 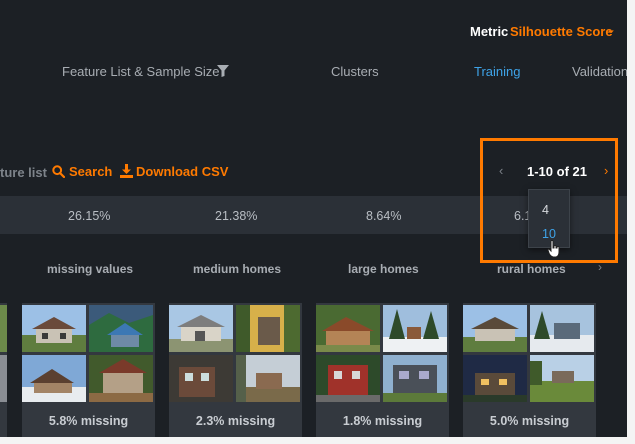 I want to click on cluster-score: 21.38%, so click(x=236, y=216).